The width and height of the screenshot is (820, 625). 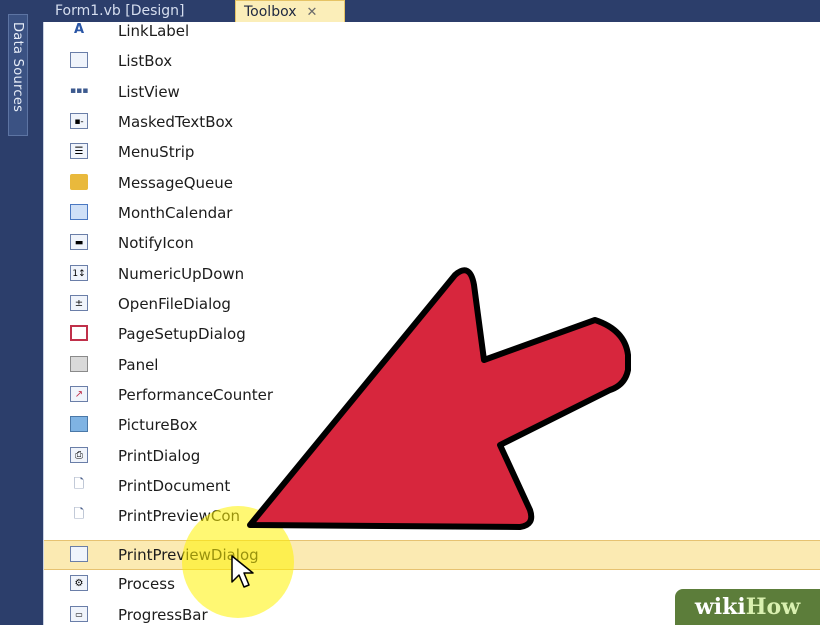 What do you see at coordinates (79, 484) in the screenshot?
I see `print-document-icon: 🗋` at bounding box center [79, 484].